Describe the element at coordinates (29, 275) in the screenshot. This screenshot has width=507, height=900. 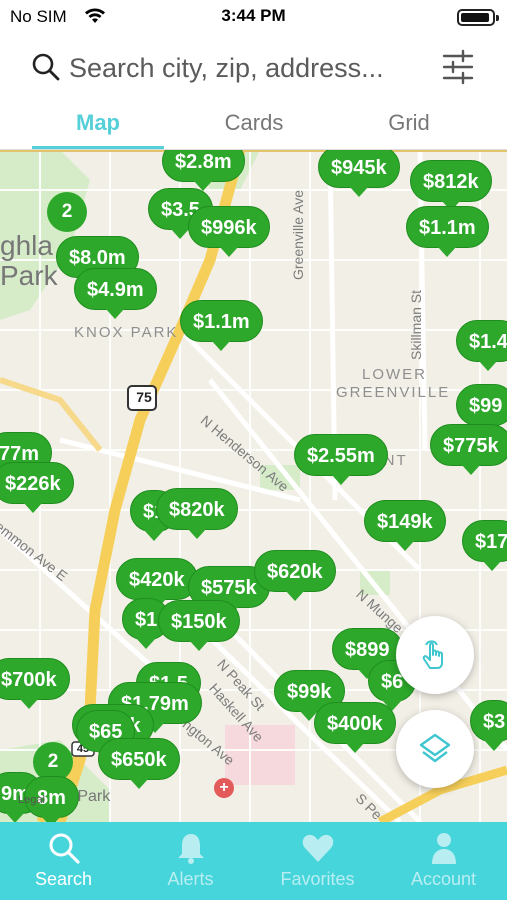
I see `area-label-park: Park` at that location.